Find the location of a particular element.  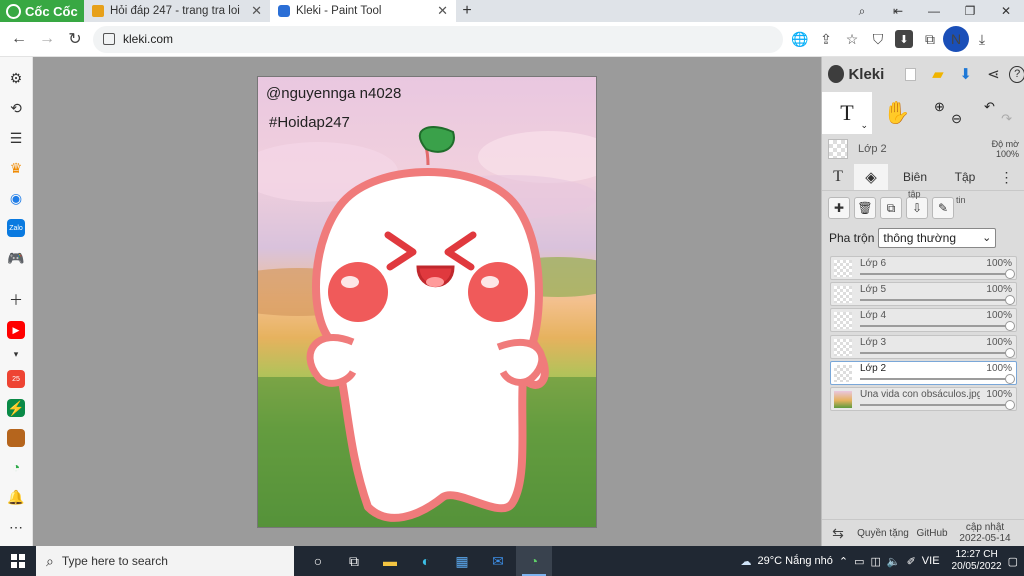

flash-icon: ⚡ is located at coordinates (16, 408).